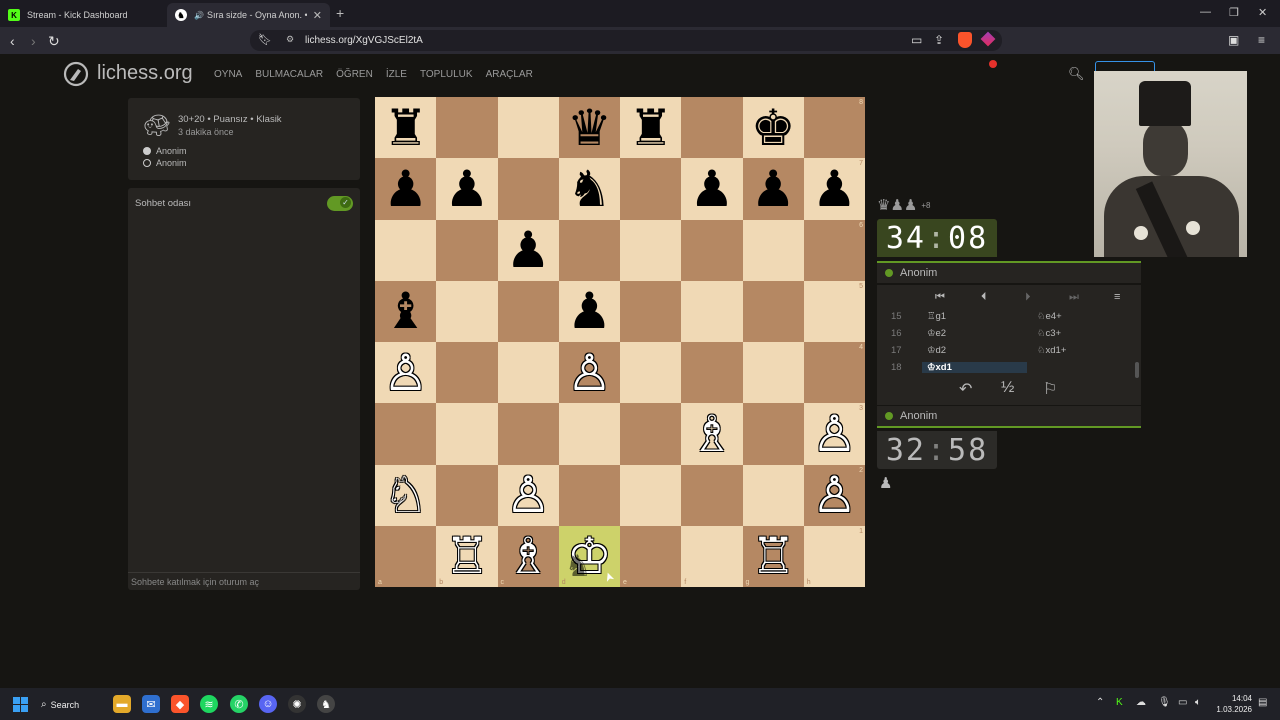 This screenshot has height=720, width=1280. I want to click on piece-d8: ♛, so click(589, 128).